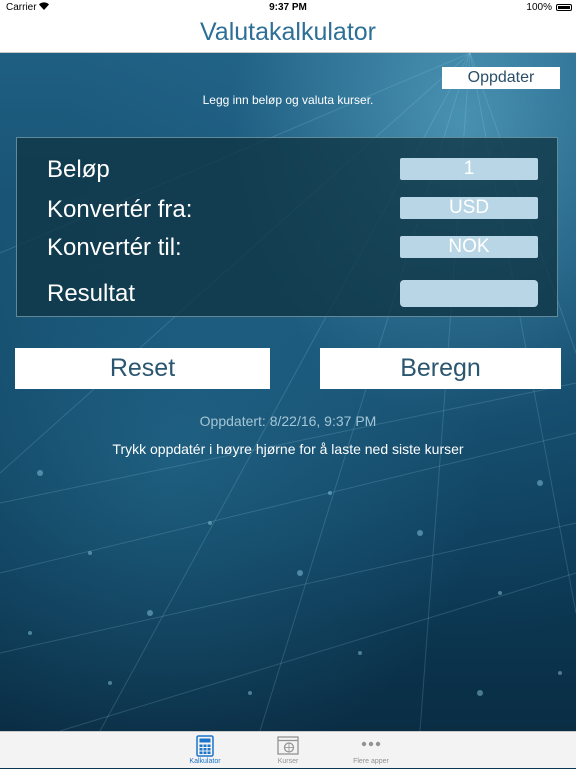 This screenshot has width=576, height=769. What do you see at coordinates (469, 208) in the screenshot?
I see `convert-from-field: USD` at bounding box center [469, 208].